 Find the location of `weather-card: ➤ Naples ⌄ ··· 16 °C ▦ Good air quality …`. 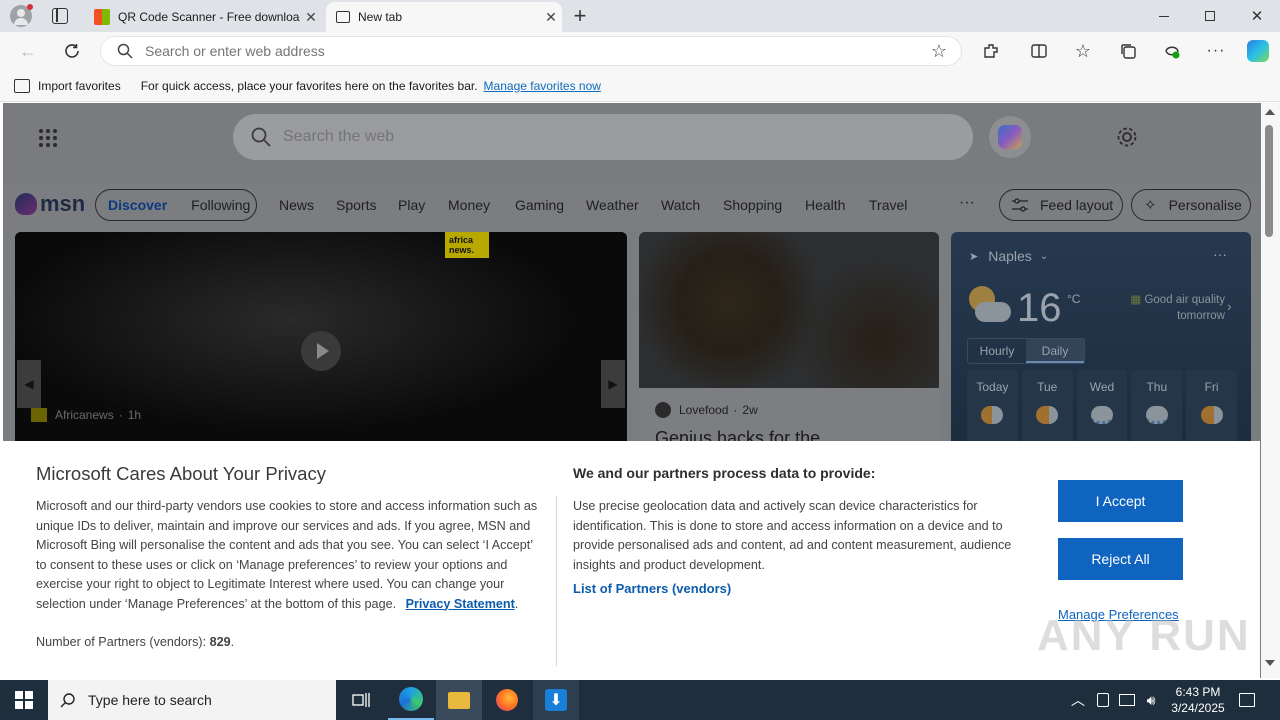

weather-card: ➤ Naples ⌄ ··· 16 °C ▦ Good air quality … is located at coordinates (1101, 342).